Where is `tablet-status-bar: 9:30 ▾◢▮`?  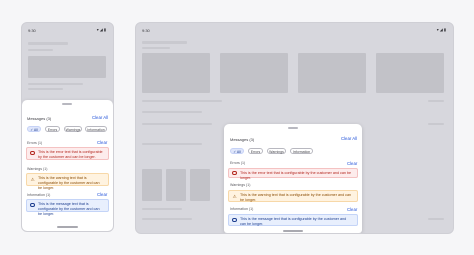 tablet-status-bar: 9:30 ▾◢▮ is located at coordinates (294, 29).